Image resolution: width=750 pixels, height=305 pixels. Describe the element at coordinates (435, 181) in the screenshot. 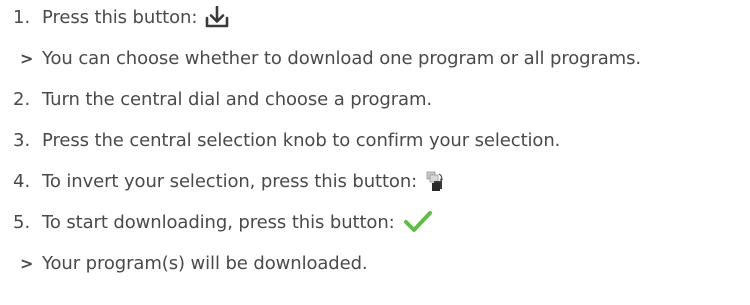

I see `invert-selection-icon` at that location.